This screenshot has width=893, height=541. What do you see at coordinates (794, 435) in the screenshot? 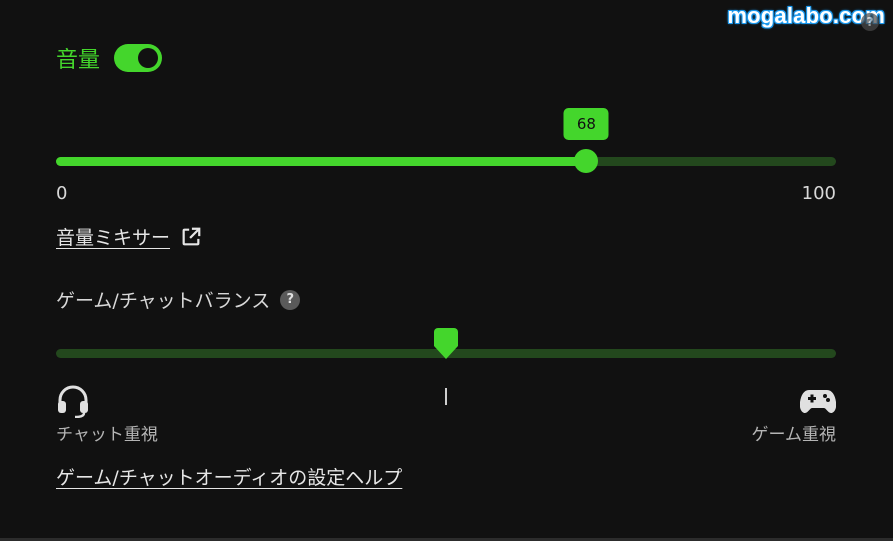
I see `game-priority-label: ゲーム重視` at bounding box center [794, 435].